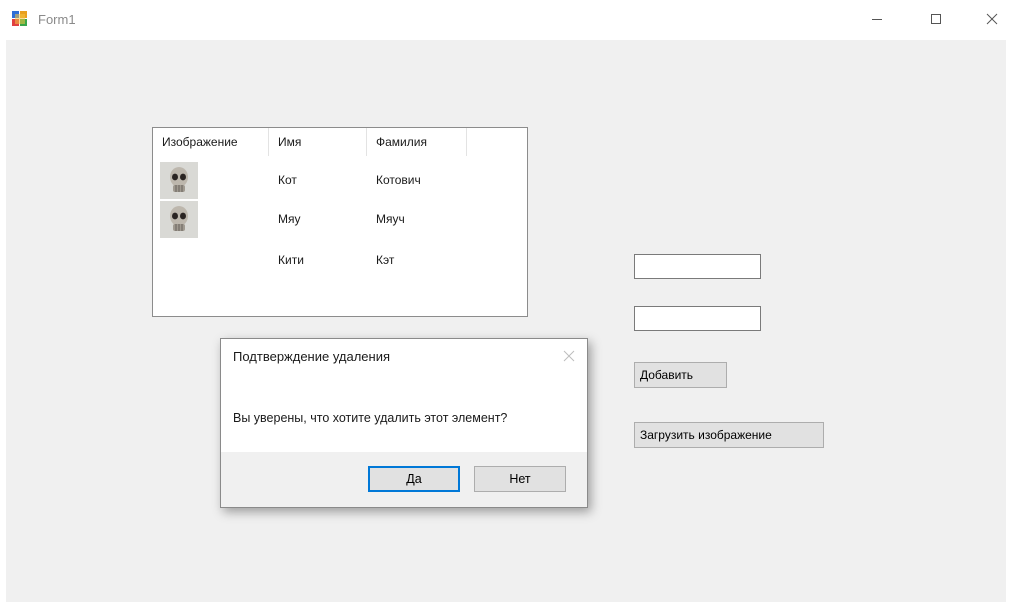  Describe the element at coordinates (20, 19) in the screenshot. I see `app-icon` at that location.